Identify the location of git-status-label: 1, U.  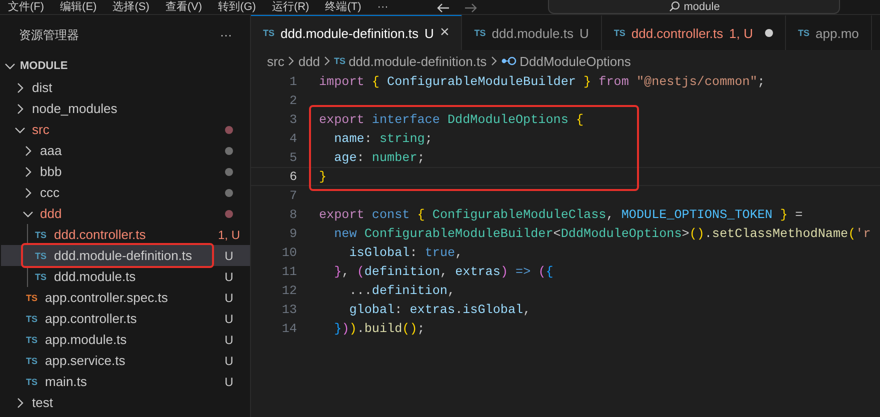
(228, 235).